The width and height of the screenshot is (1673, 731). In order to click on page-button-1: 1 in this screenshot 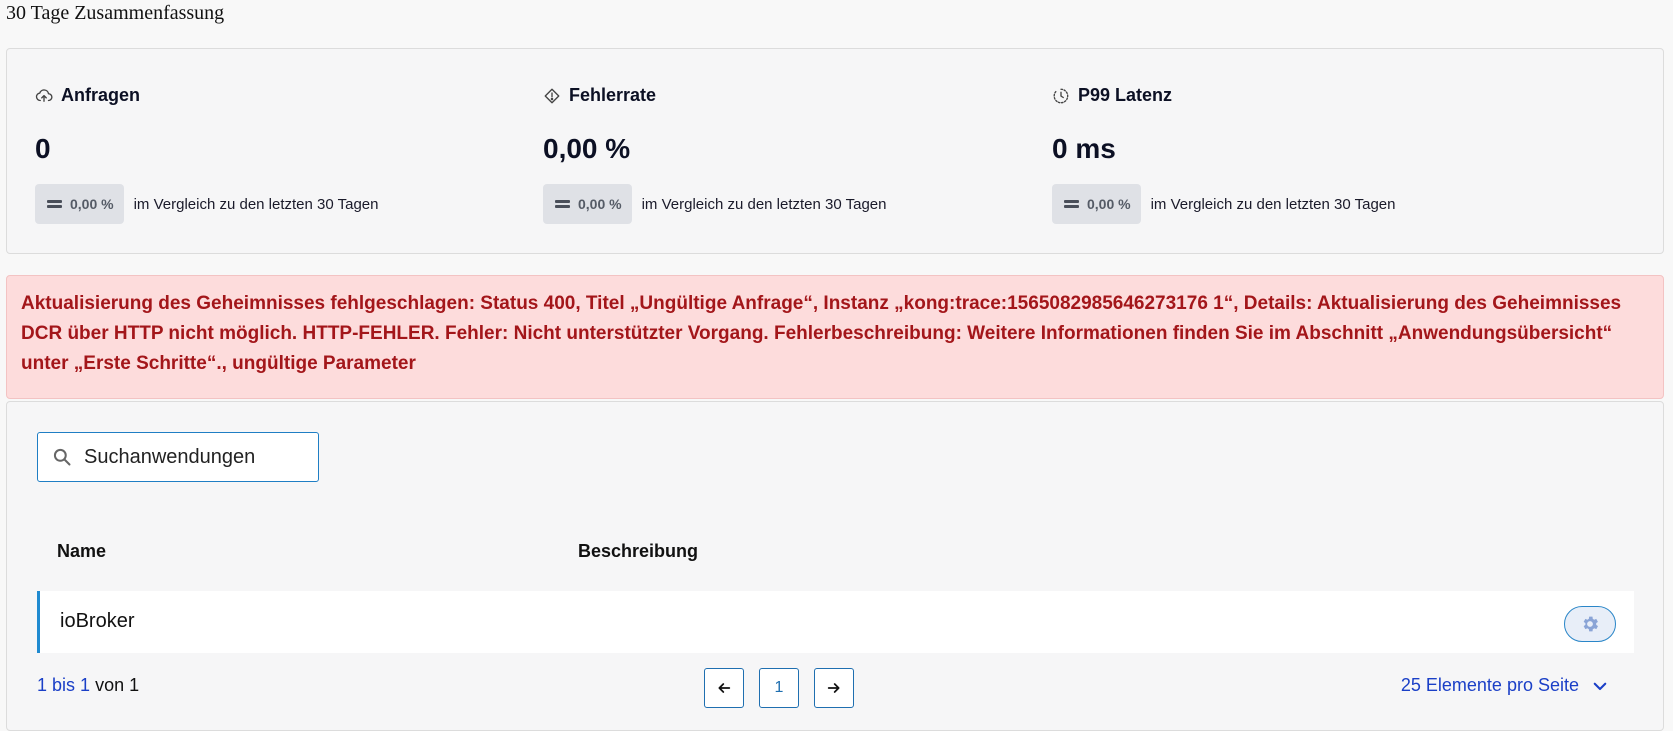, I will do `click(779, 688)`.